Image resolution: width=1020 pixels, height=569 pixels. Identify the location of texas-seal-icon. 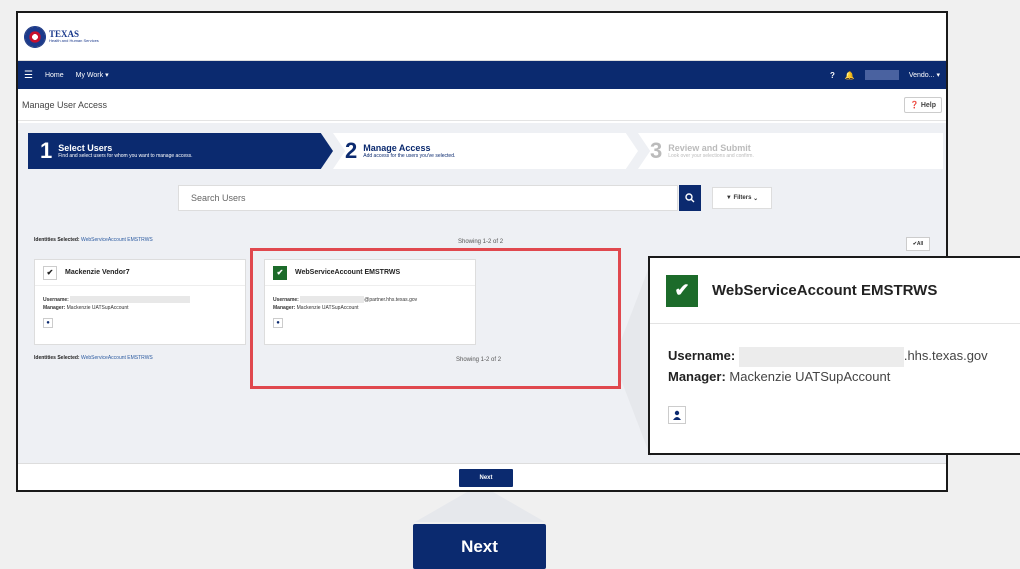
(35, 36).